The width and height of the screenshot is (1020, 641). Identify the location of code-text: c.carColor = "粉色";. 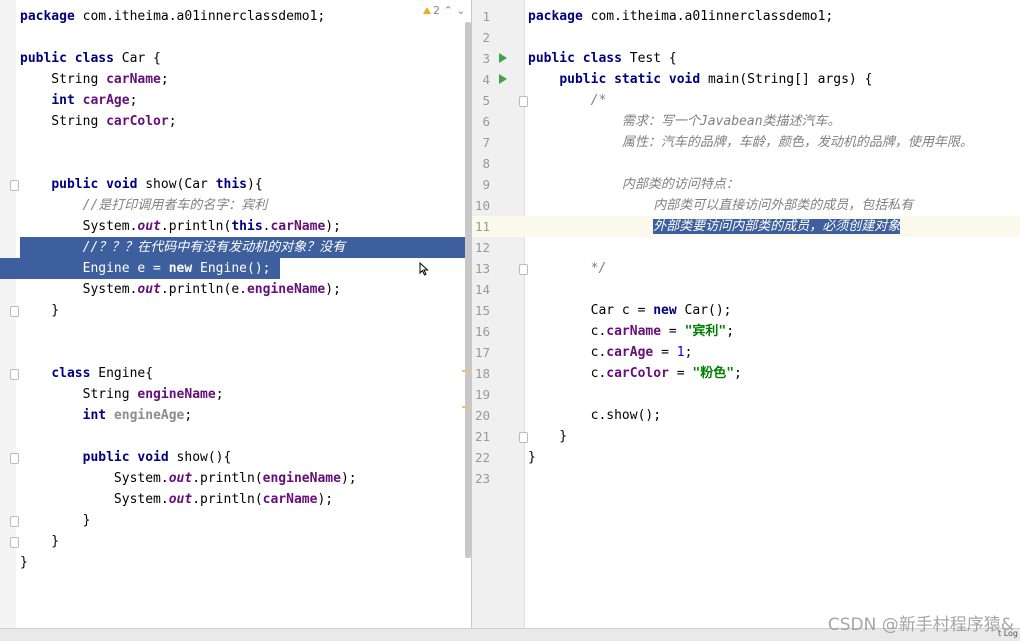
(635, 373).